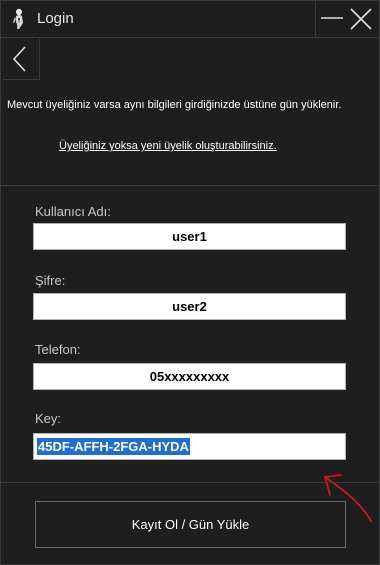  Describe the element at coordinates (73, 211) in the screenshot. I see `username-label: Kullanıcı Adı:` at that location.